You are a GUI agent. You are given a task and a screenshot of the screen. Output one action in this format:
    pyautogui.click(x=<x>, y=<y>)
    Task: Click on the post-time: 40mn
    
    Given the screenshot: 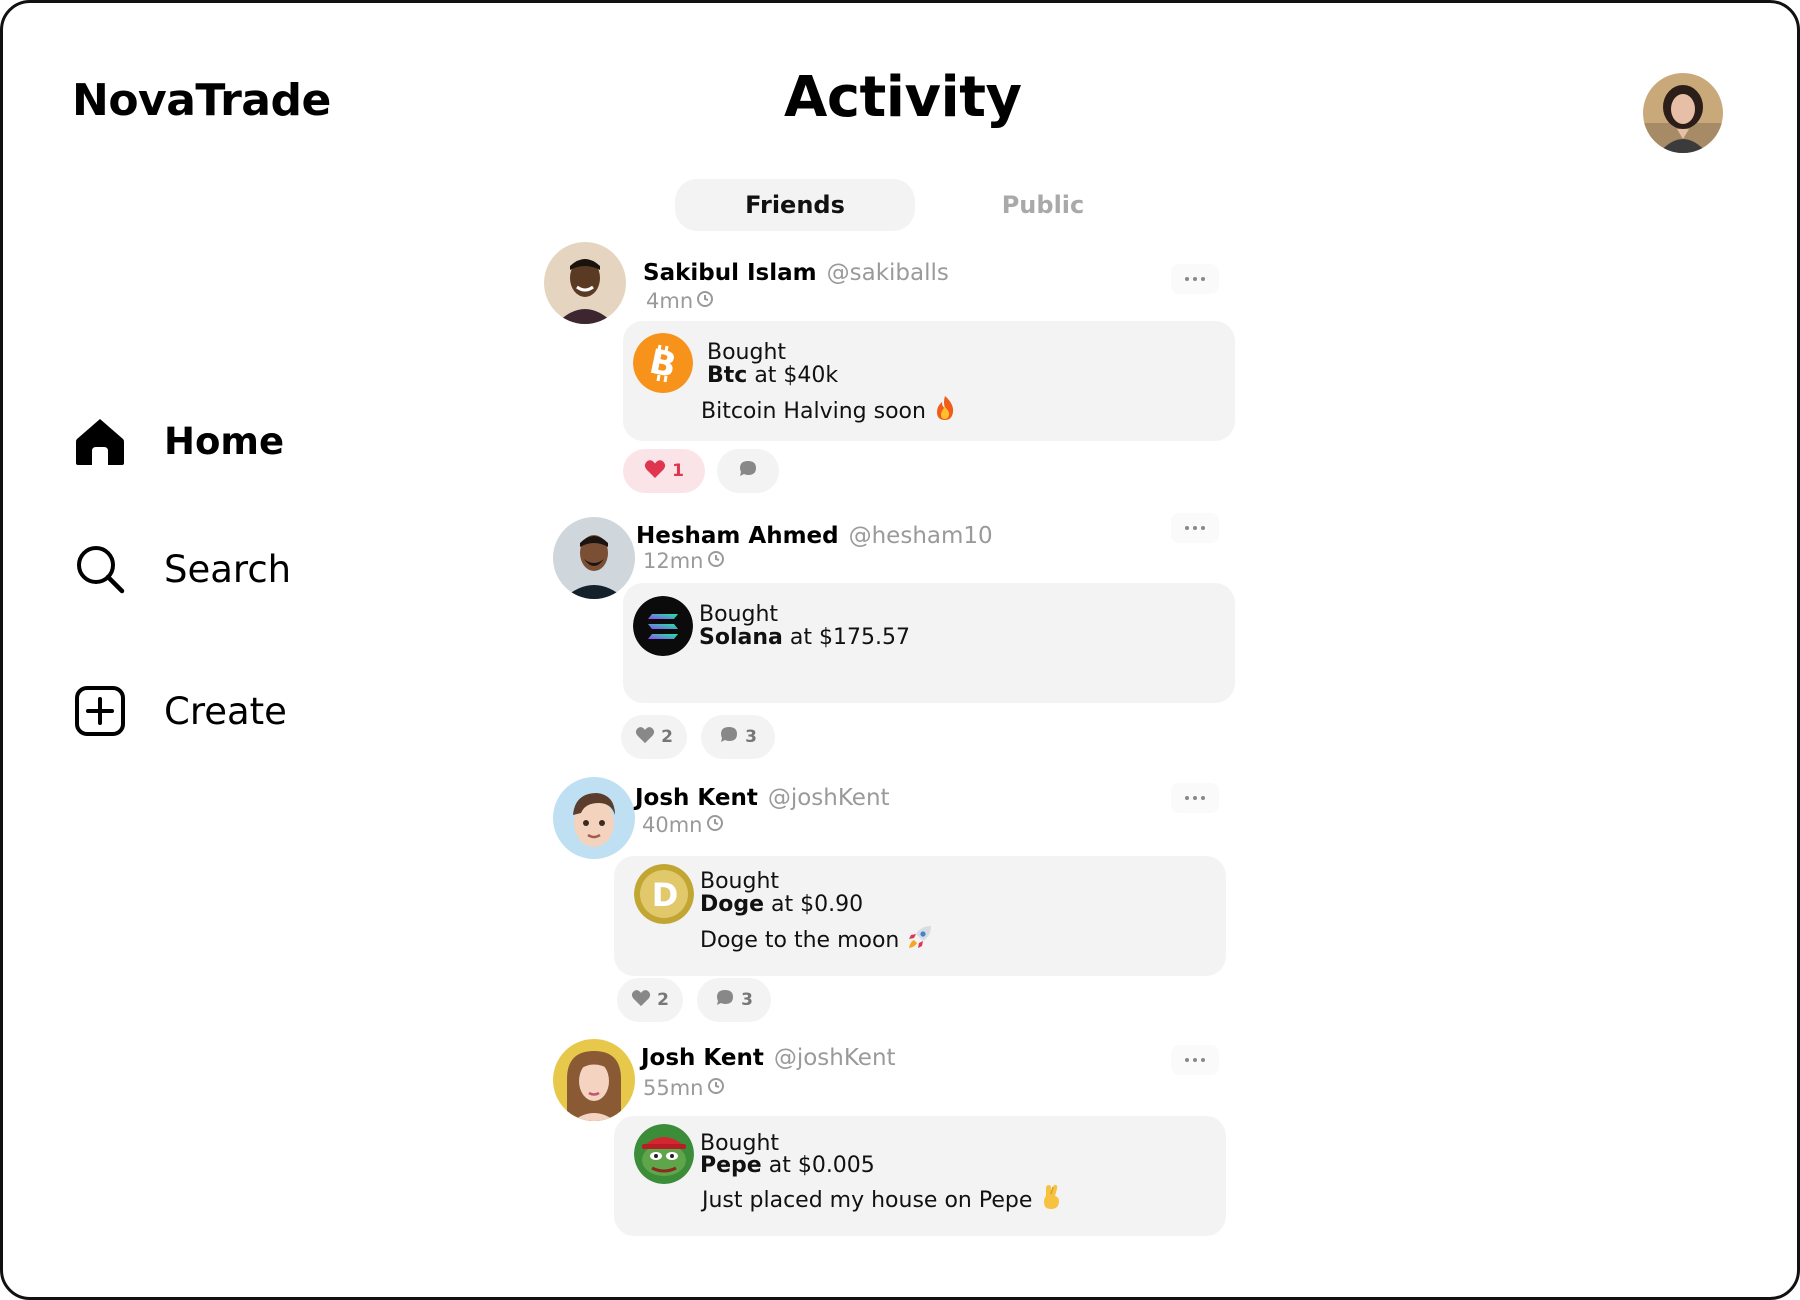 What is the action you would take?
    pyautogui.click(x=683, y=825)
    